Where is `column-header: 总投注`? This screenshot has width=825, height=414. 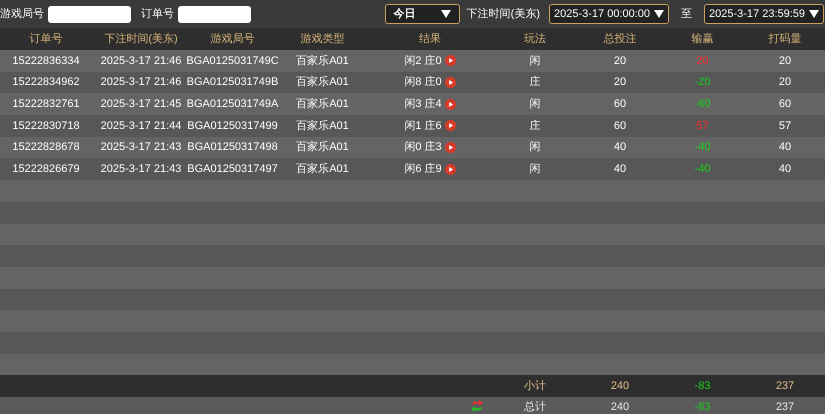
column-header: 总投注 is located at coordinates (620, 39).